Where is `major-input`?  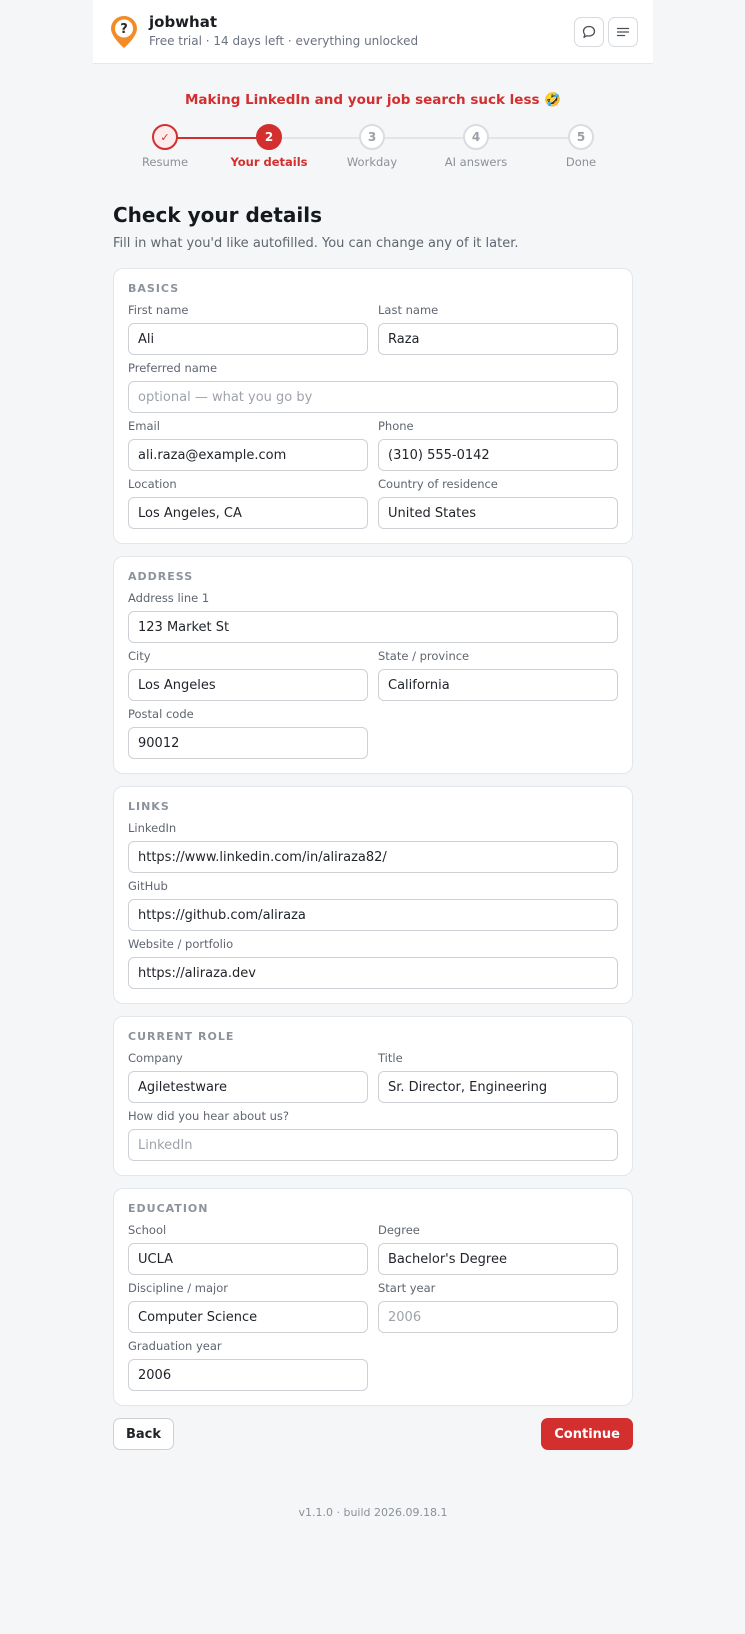 major-input is located at coordinates (248, 1317).